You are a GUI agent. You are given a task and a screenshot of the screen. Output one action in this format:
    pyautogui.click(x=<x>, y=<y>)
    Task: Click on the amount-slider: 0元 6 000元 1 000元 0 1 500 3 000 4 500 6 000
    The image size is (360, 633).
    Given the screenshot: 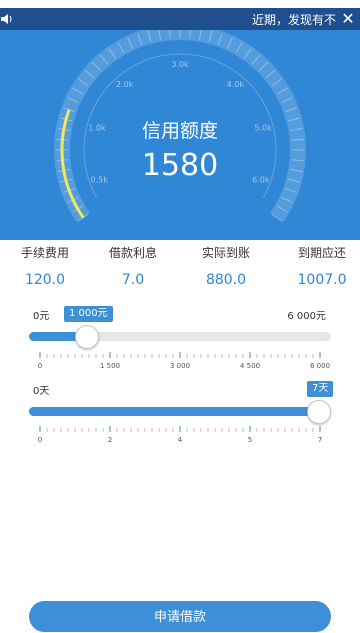 What is the action you would take?
    pyautogui.click(x=180, y=340)
    